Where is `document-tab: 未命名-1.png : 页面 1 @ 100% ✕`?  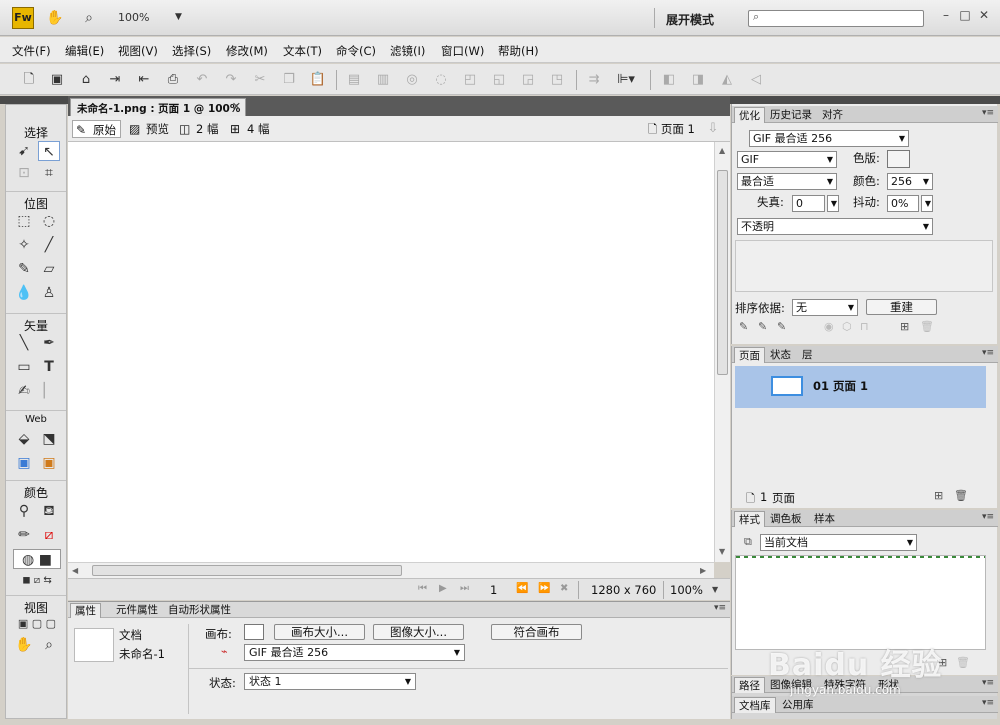
document-tab: 未命名-1.png : 页面 1 @ 100% ✕ is located at coordinates (158, 107).